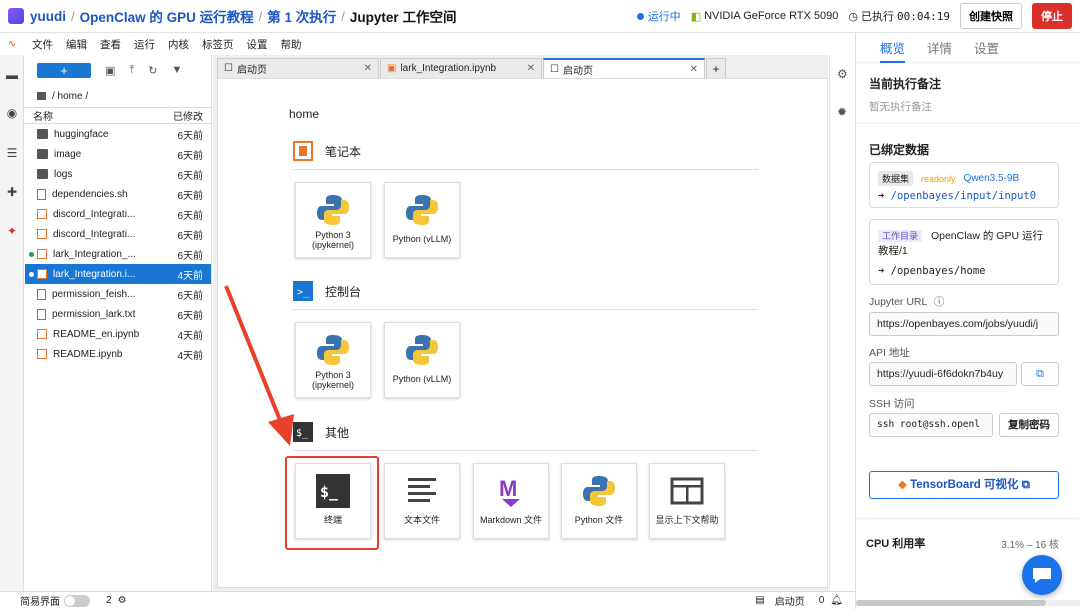 The image size is (1080, 609). I want to click on cpu-value: 3.1% – 16 核, so click(1030, 545).